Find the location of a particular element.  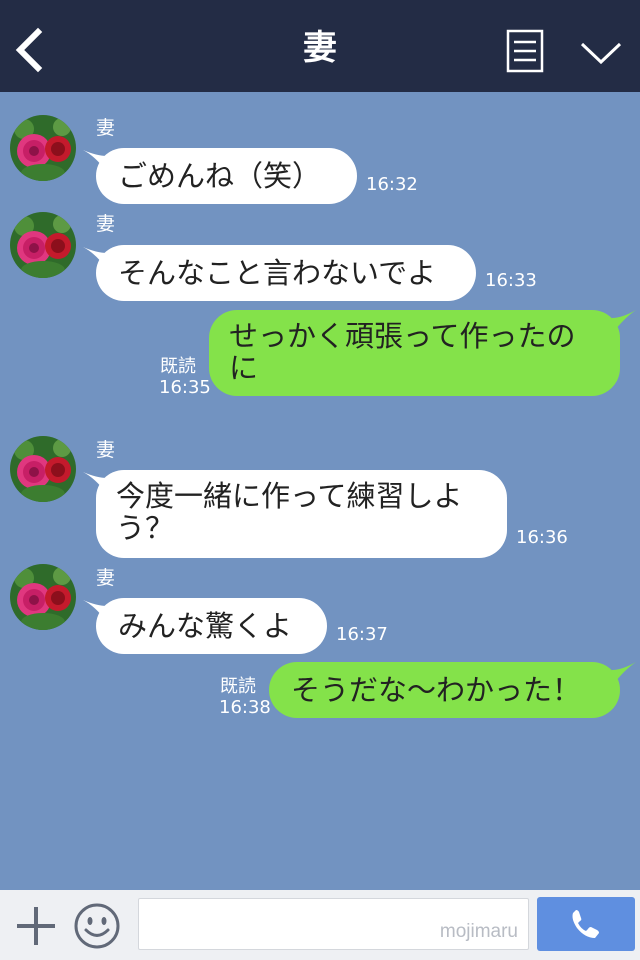

message-bubble: そんなこと言わないでよ is located at coordinates (286, 273).